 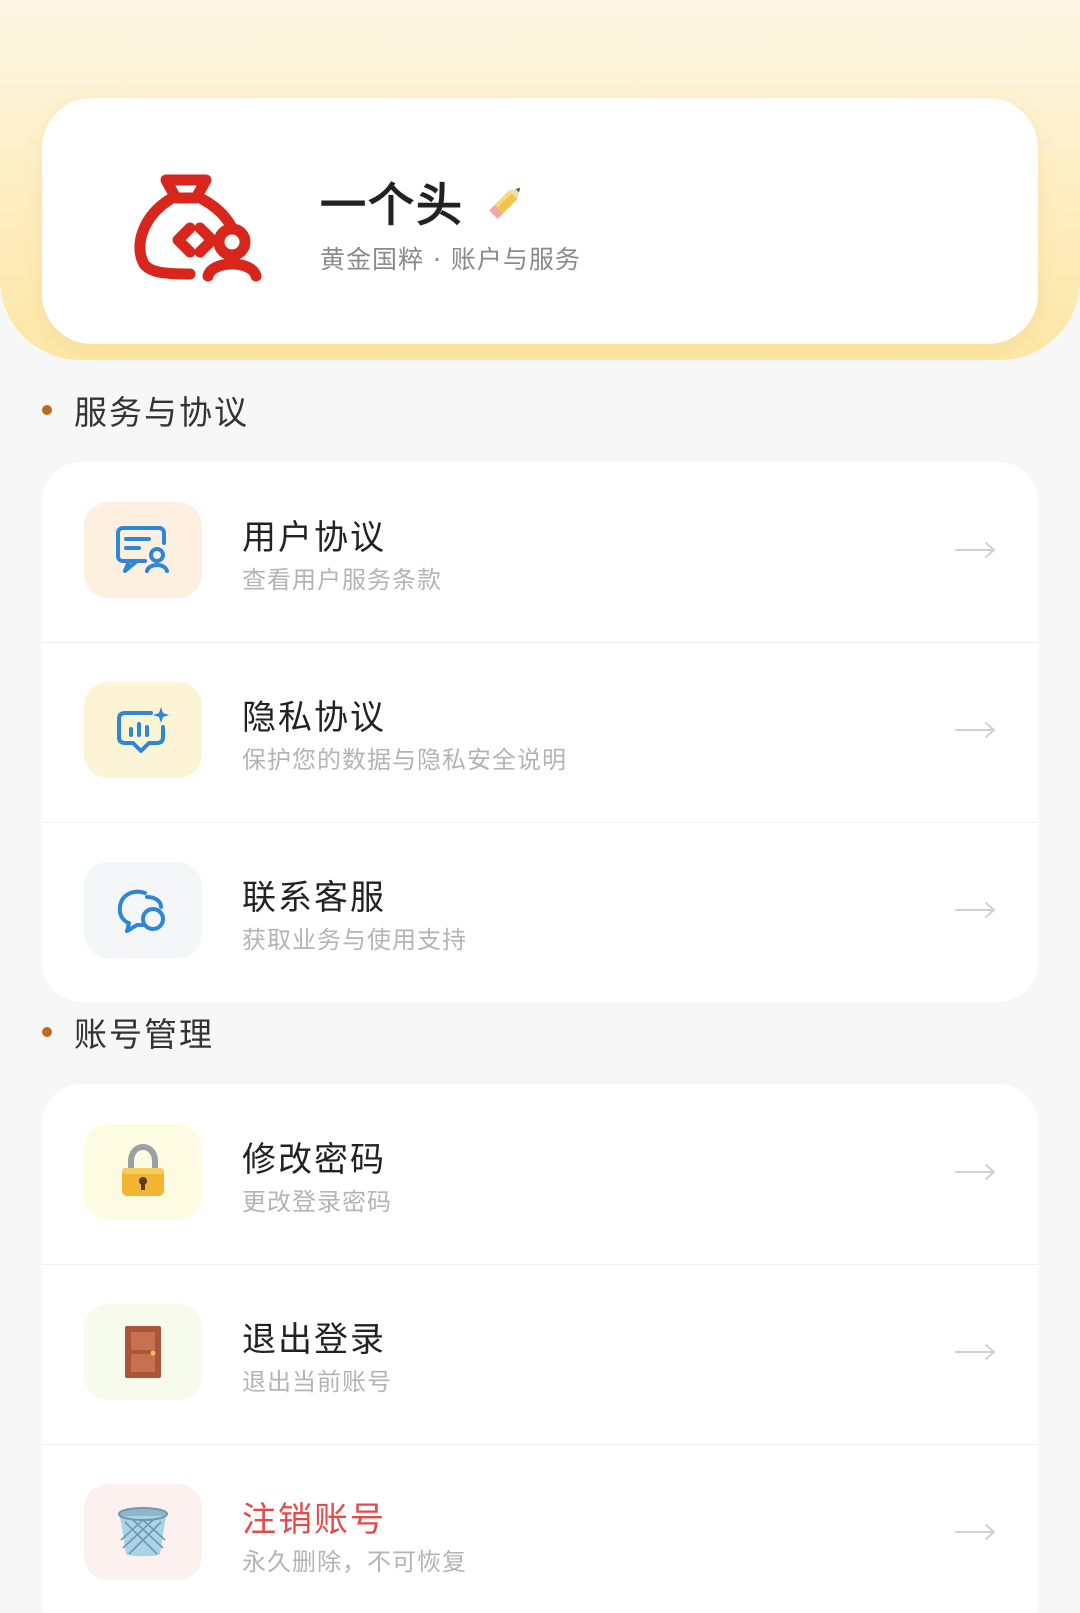 I want to click on row-title: 隐私协议, so click(x=314, y=718).